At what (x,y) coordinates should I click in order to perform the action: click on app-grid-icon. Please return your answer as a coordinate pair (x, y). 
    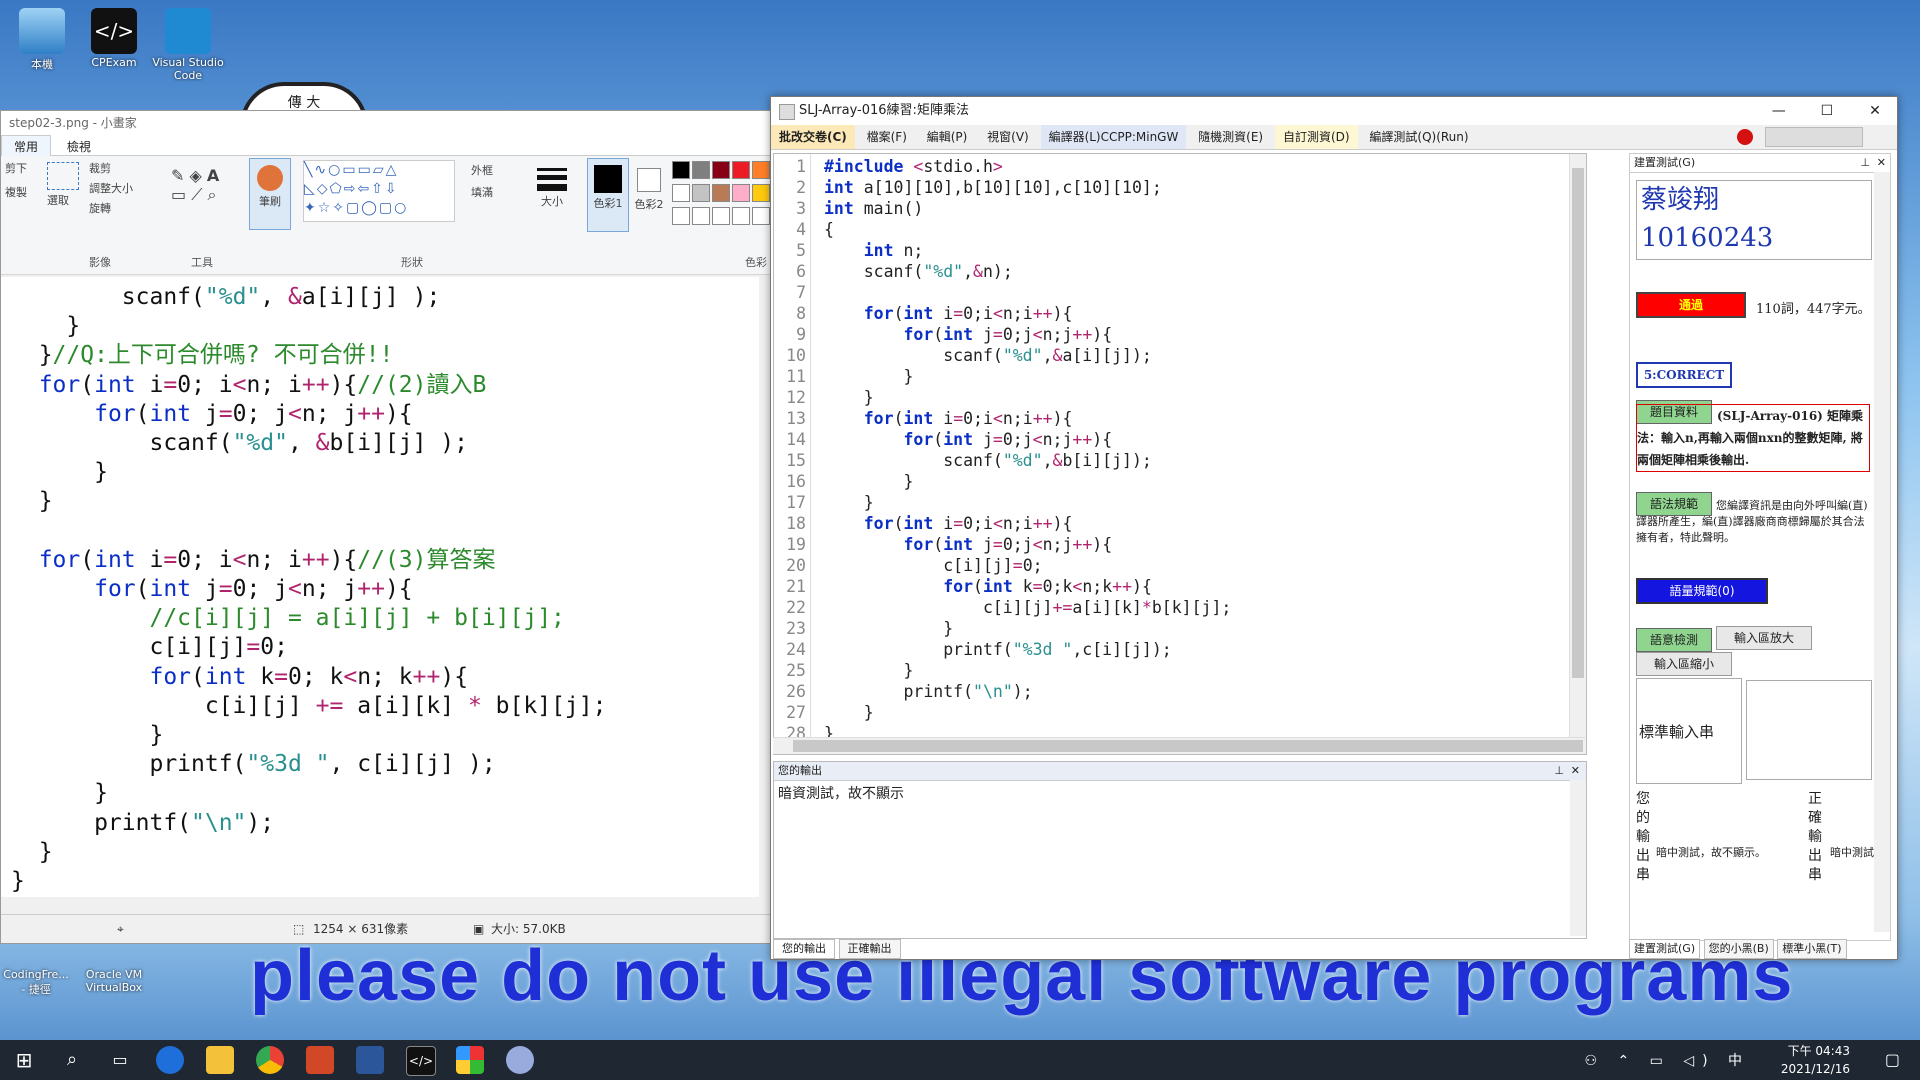
    Looking at the image, I should click on (470, 1060).